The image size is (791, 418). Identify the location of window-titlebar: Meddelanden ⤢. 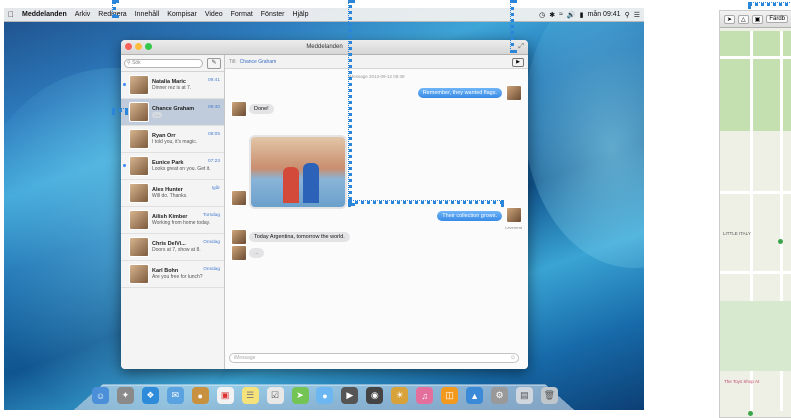
(324, 47).